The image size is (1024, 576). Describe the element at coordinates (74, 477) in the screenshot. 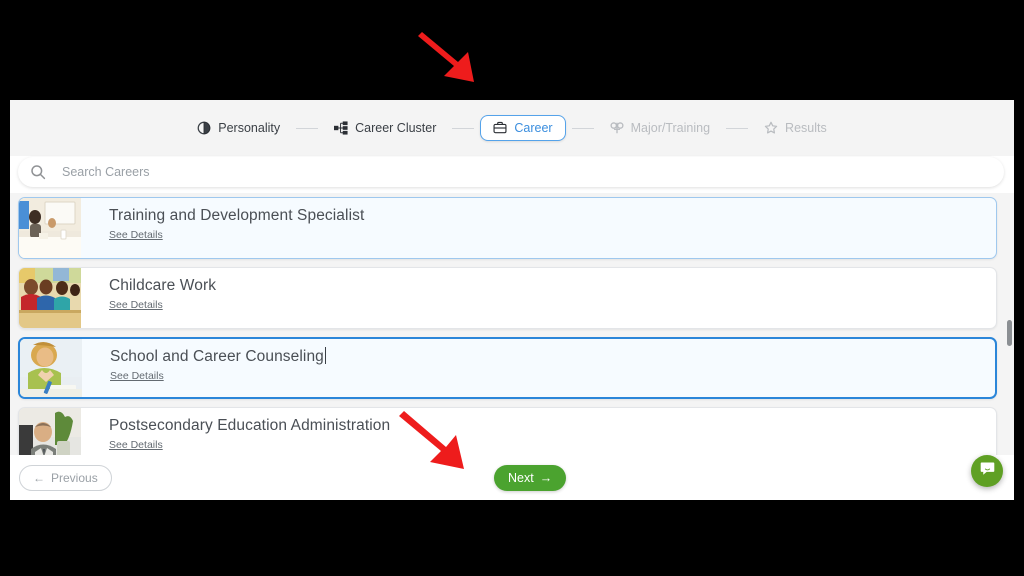

I see `previous-label: Previous` at that location.